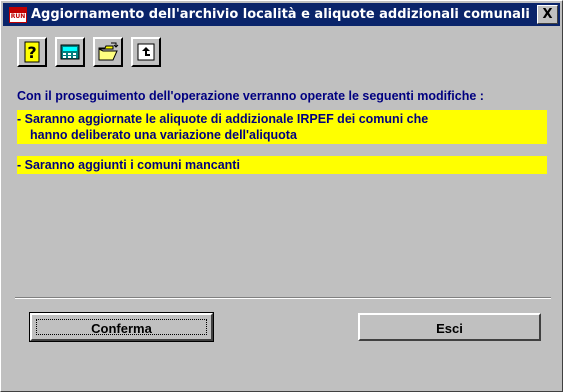  I want to click on open-folder-icon, so click(108, 51).